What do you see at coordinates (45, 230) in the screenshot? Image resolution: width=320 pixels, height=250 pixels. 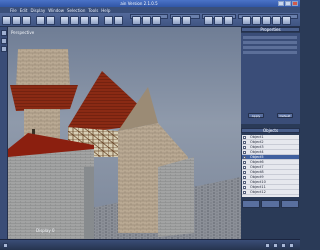 I see `viewport-footer: Display 0` at bounding box center [45, 230].